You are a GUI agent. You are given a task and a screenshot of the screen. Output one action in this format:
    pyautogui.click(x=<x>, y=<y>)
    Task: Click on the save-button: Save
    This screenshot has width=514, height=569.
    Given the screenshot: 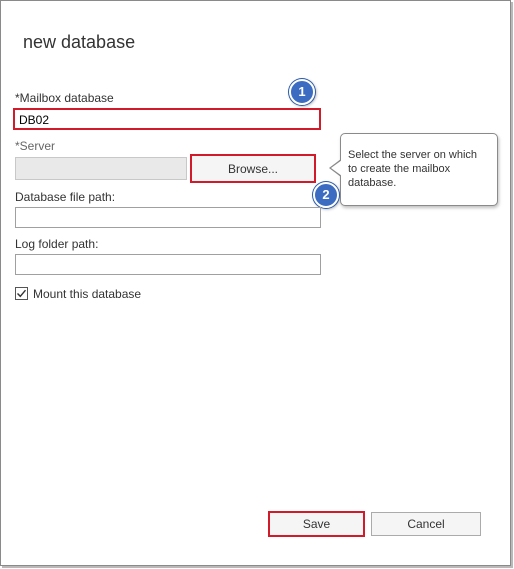 What is the action you would take?
    pyautogui.click(x=316, y=524)
    